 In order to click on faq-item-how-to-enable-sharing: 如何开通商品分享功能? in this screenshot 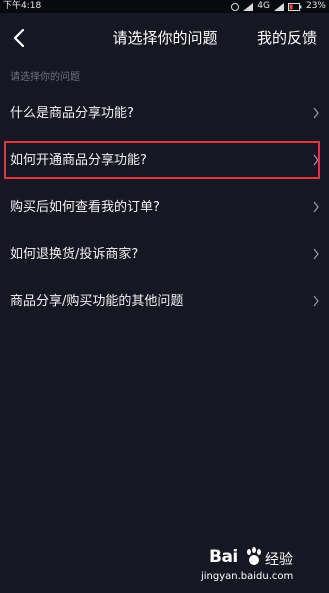, I will do `click(164, 160)`.